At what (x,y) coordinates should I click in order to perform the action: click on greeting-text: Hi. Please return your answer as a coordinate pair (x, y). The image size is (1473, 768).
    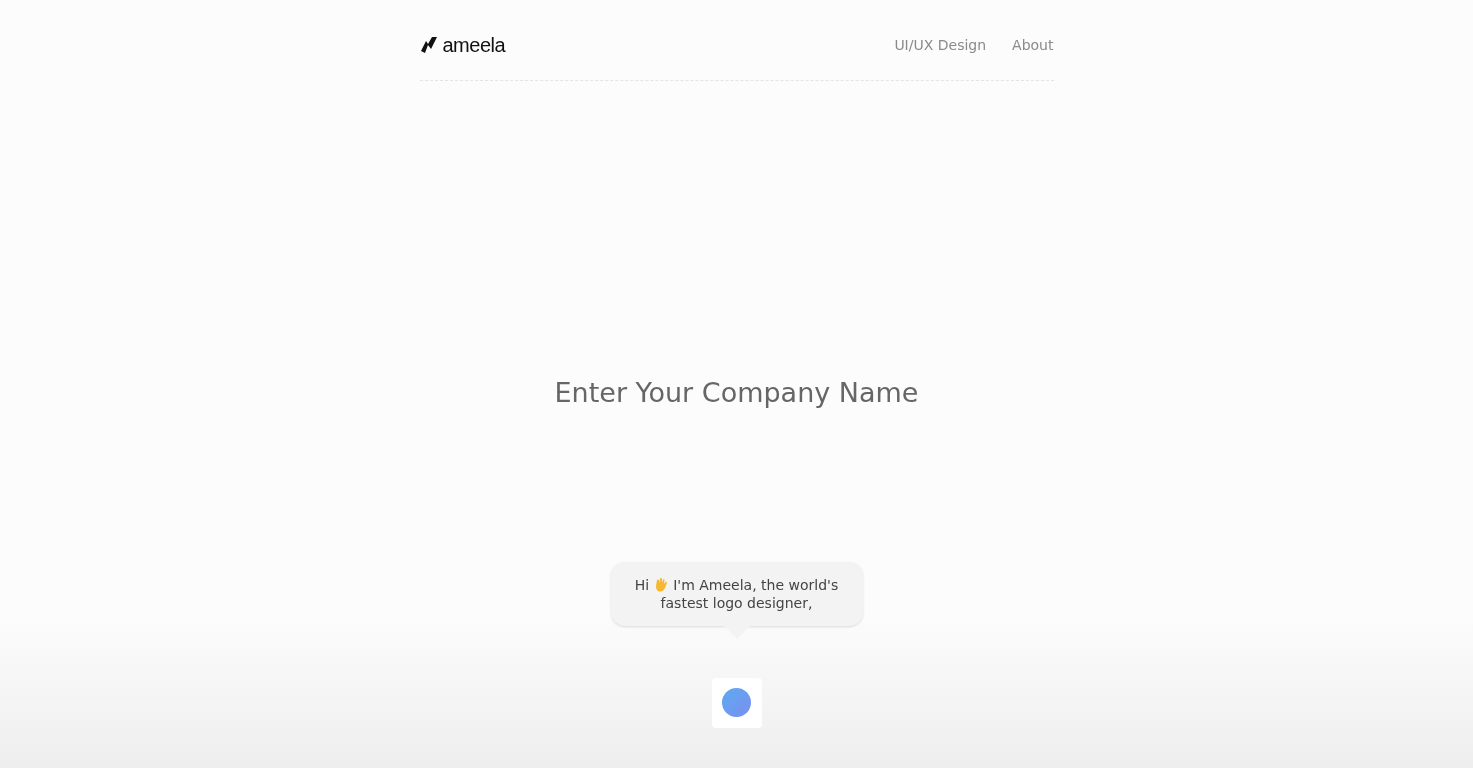
    Looking at the image, I should click on (642, 584).